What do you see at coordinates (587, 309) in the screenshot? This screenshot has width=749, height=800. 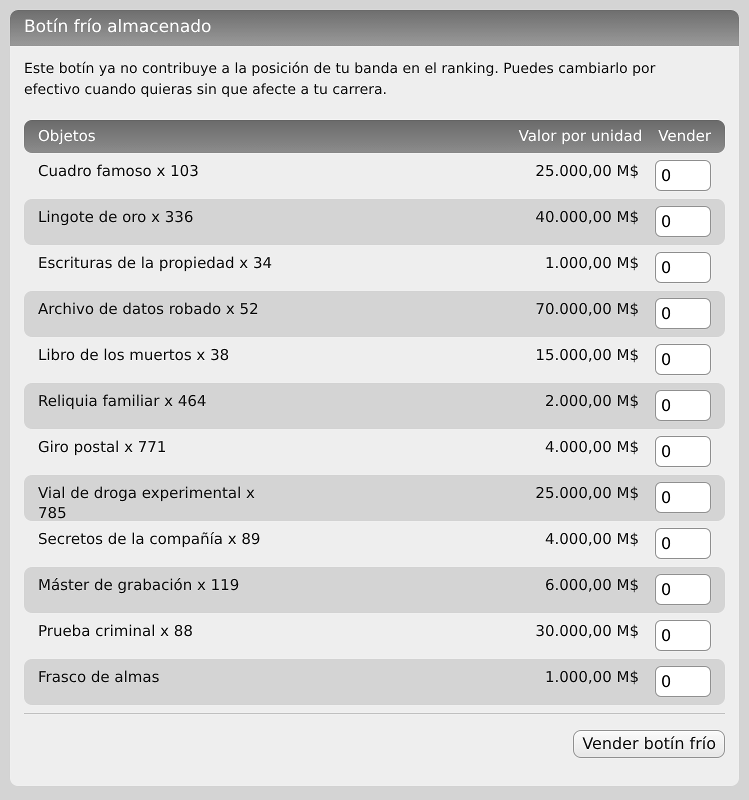 I see `unit-value: 70.000,00 M$` at bounding box center [587, 309].